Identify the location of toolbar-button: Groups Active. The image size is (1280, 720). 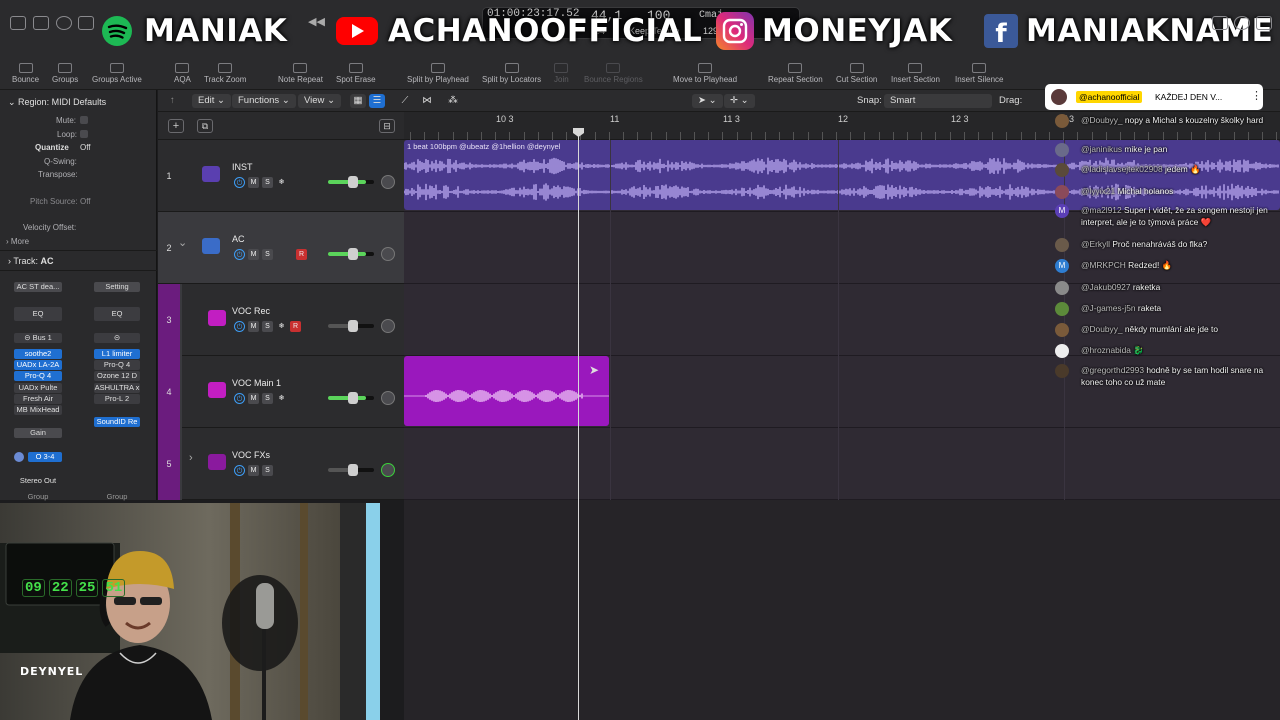
(117, 76).